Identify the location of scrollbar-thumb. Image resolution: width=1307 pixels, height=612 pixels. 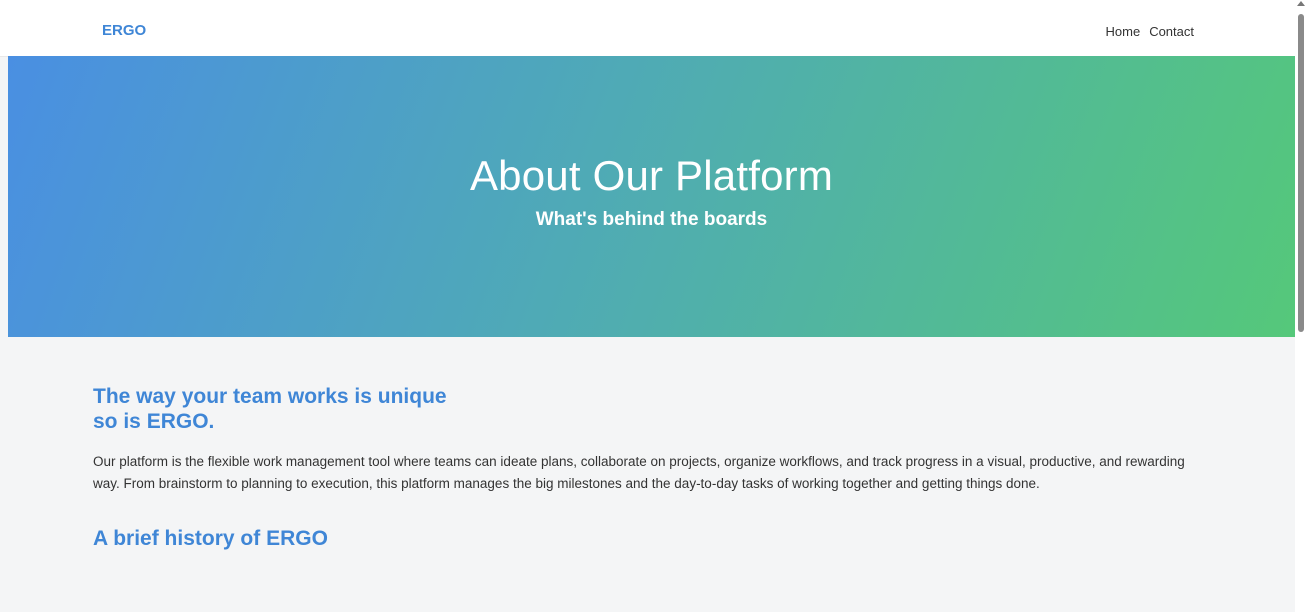
(1301, 173).